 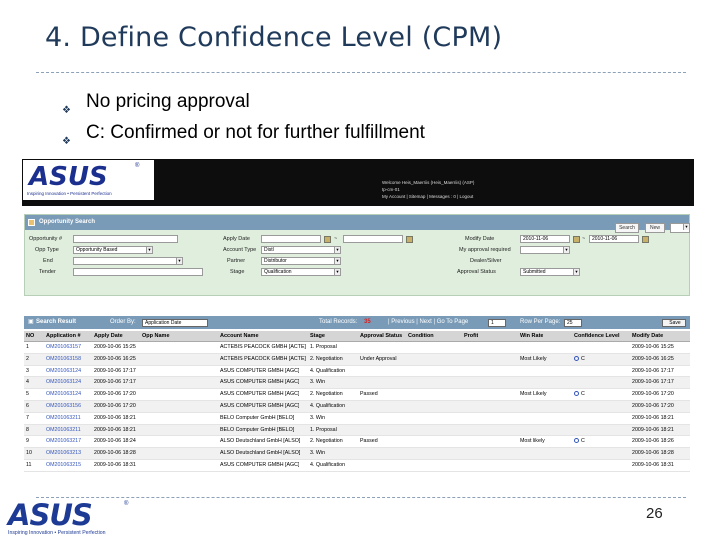 I want to click on pager-links: | Previous | Next | Go To Page, so click(x=428, y=322).